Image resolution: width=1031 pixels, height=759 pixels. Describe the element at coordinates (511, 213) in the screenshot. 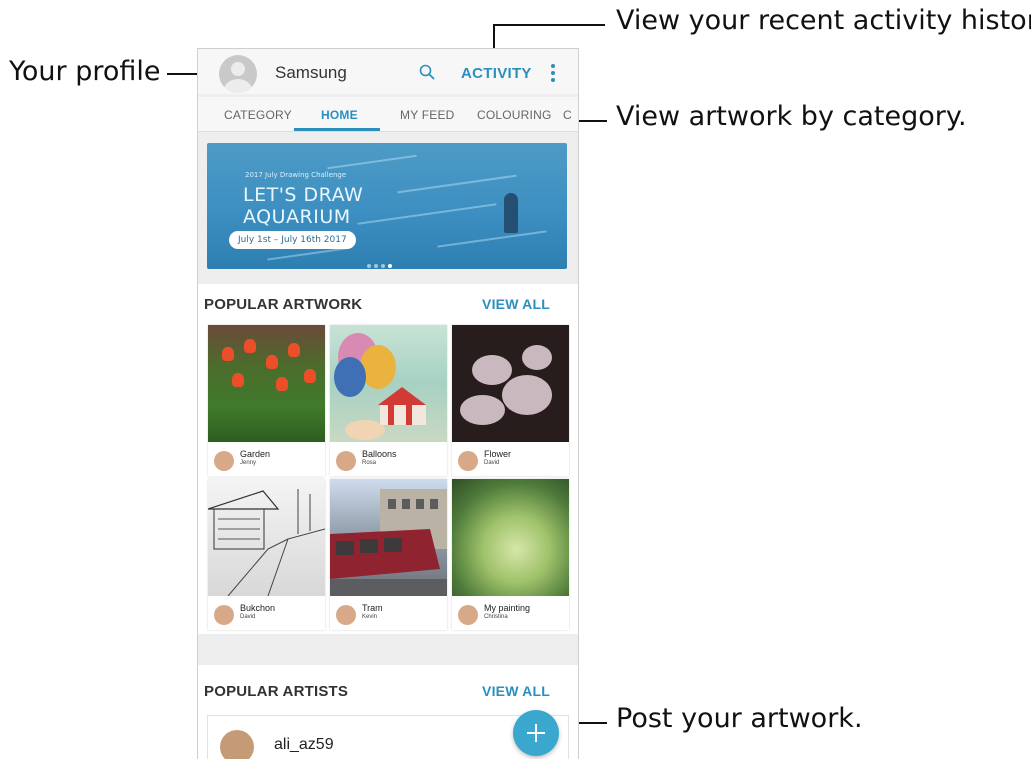

I see `banner-figure-illustration` at that location.